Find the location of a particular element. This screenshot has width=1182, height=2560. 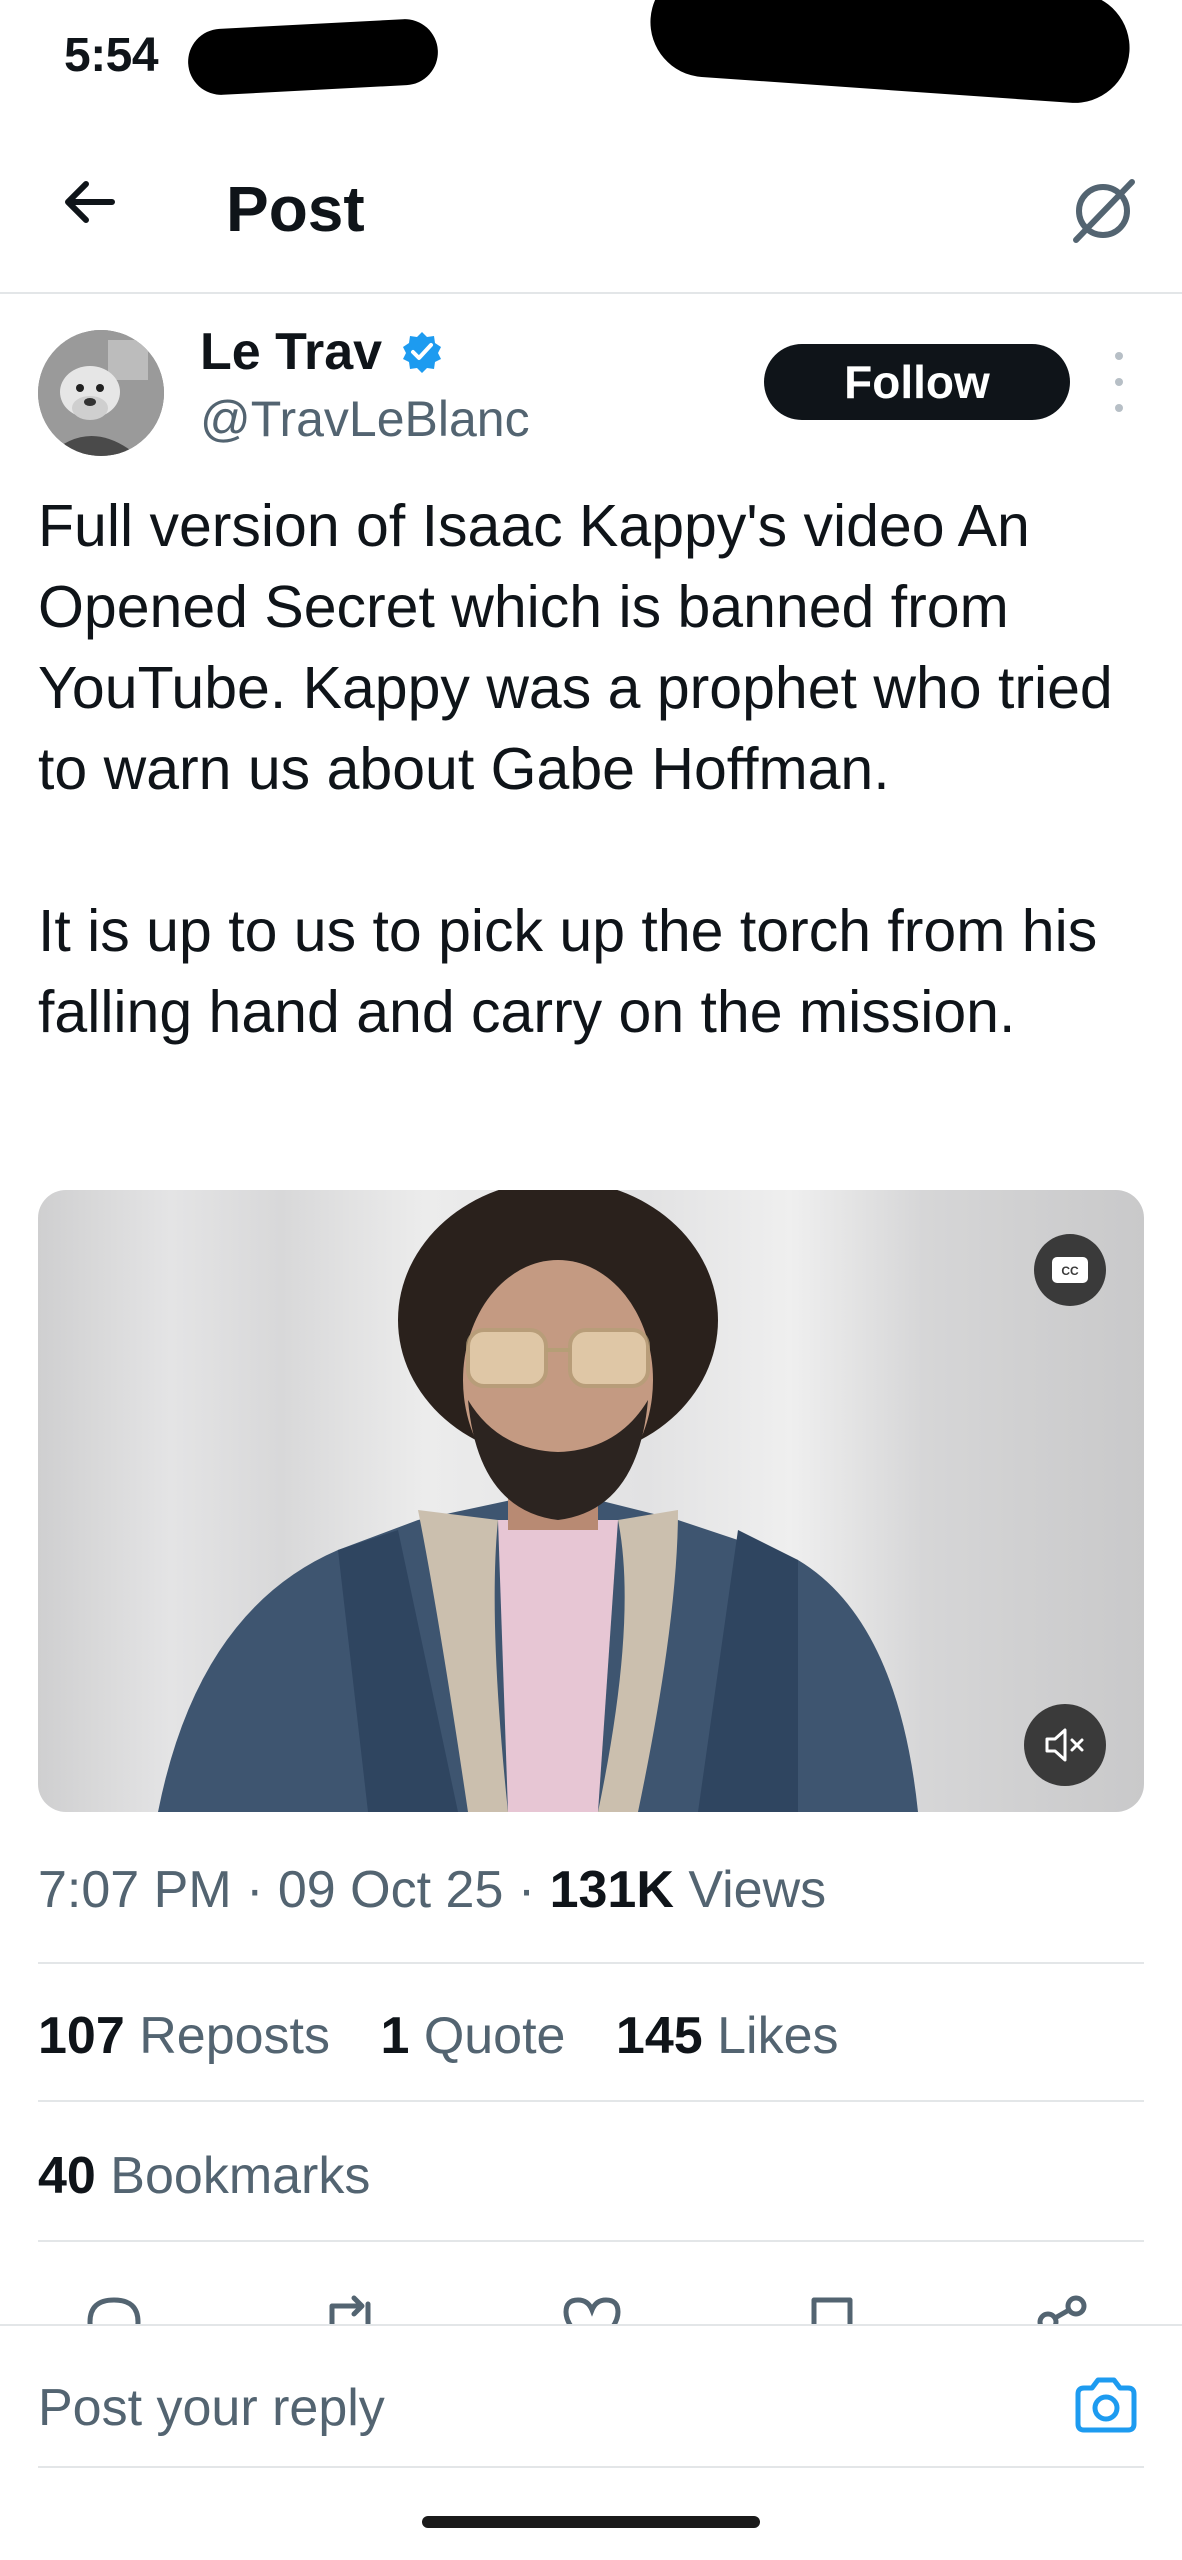

quotes-stat: 1 Quote is located at coordinates (472, 2036).